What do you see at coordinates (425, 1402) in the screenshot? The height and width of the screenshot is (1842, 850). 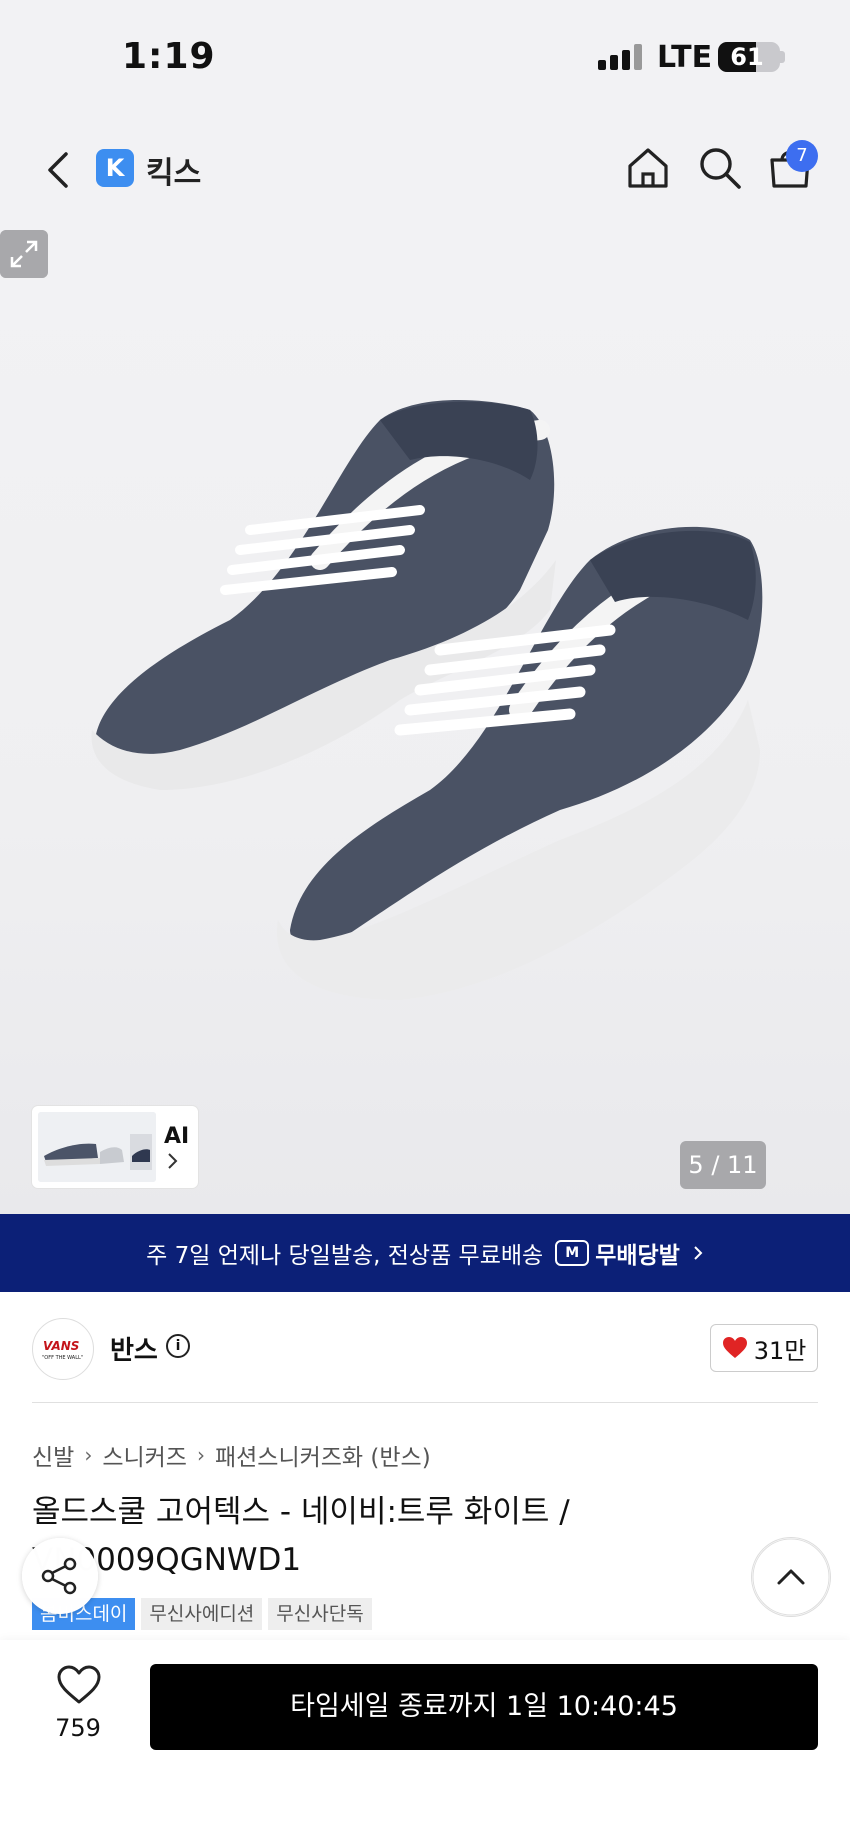 I see `divider` at bounding box center [425, 1402].